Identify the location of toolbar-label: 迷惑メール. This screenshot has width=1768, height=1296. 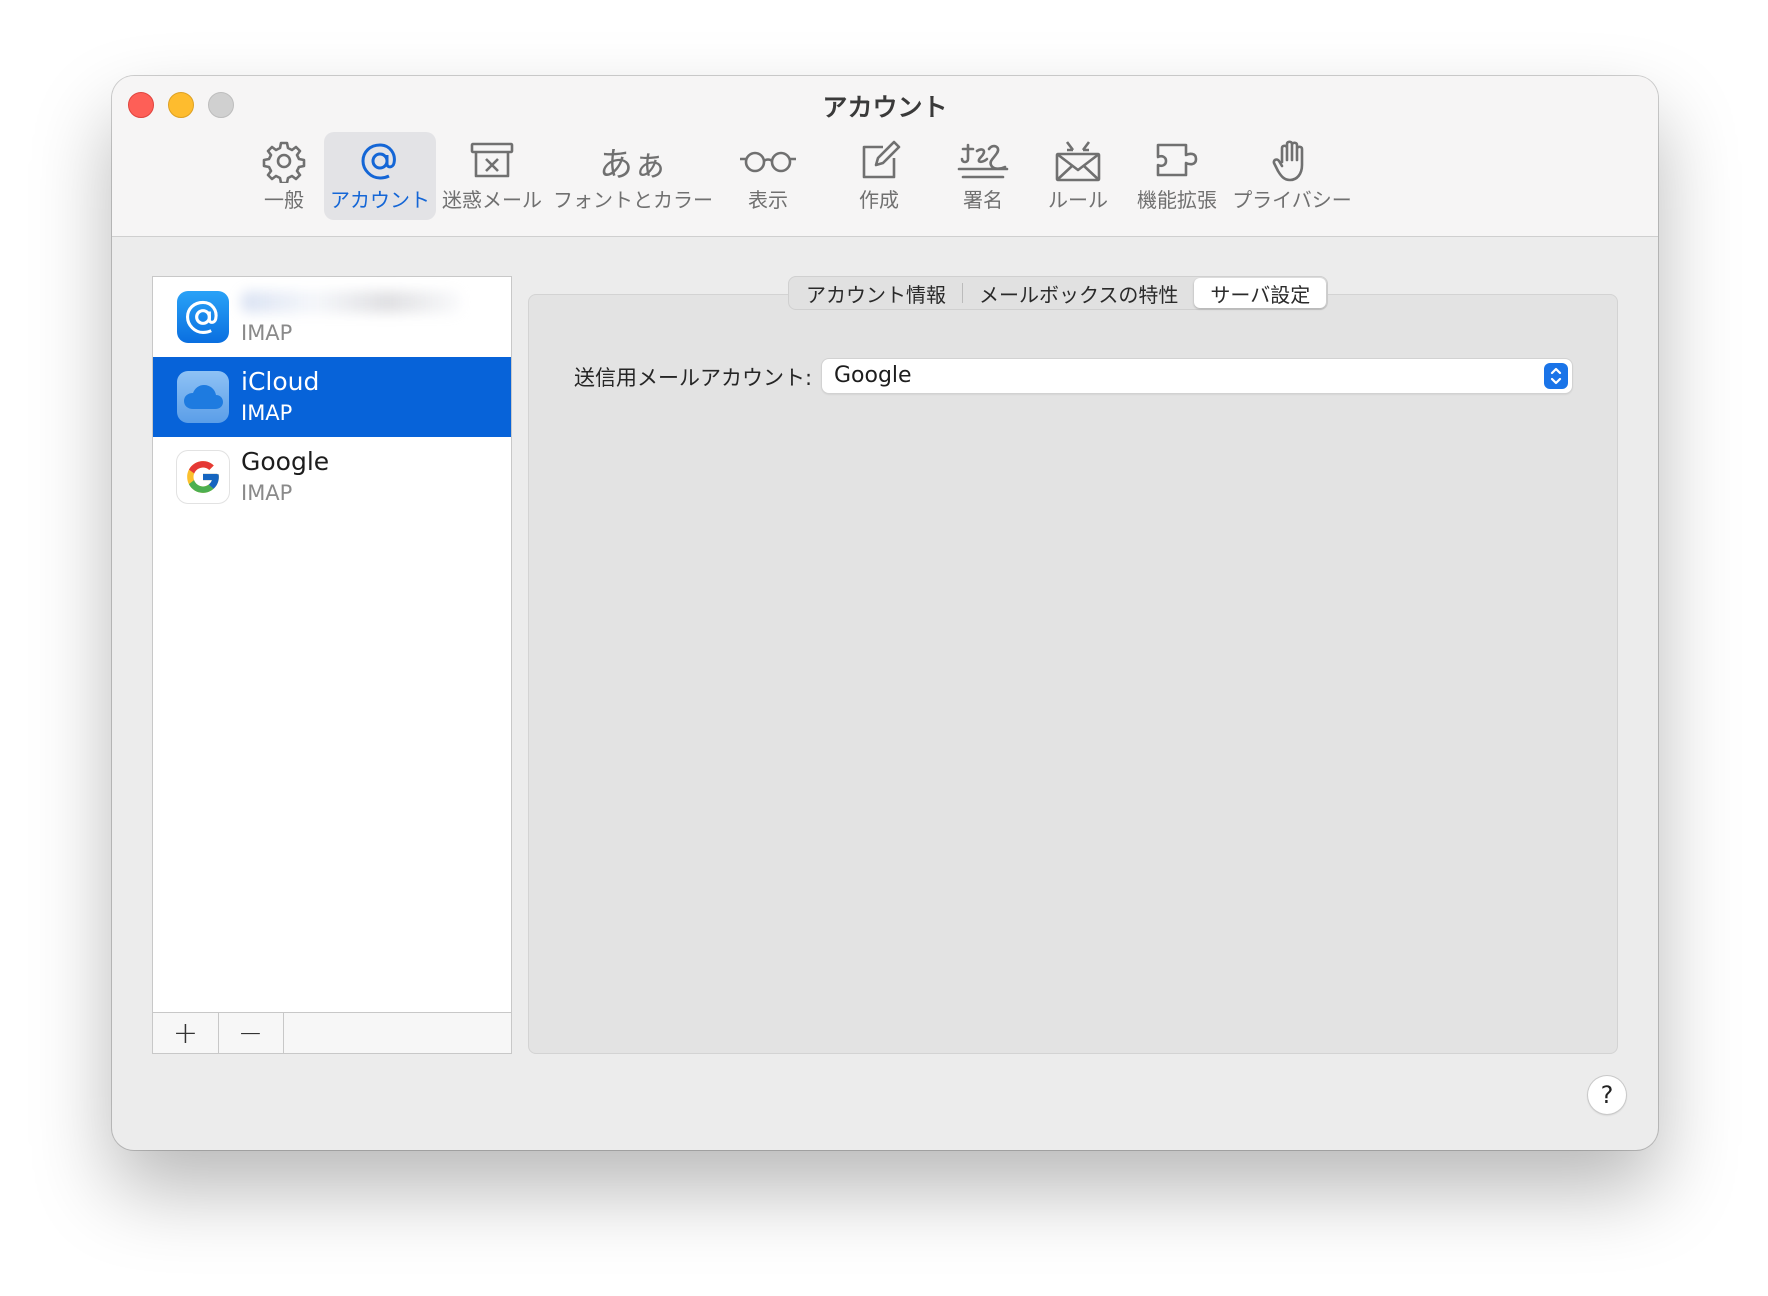
(492, 200).